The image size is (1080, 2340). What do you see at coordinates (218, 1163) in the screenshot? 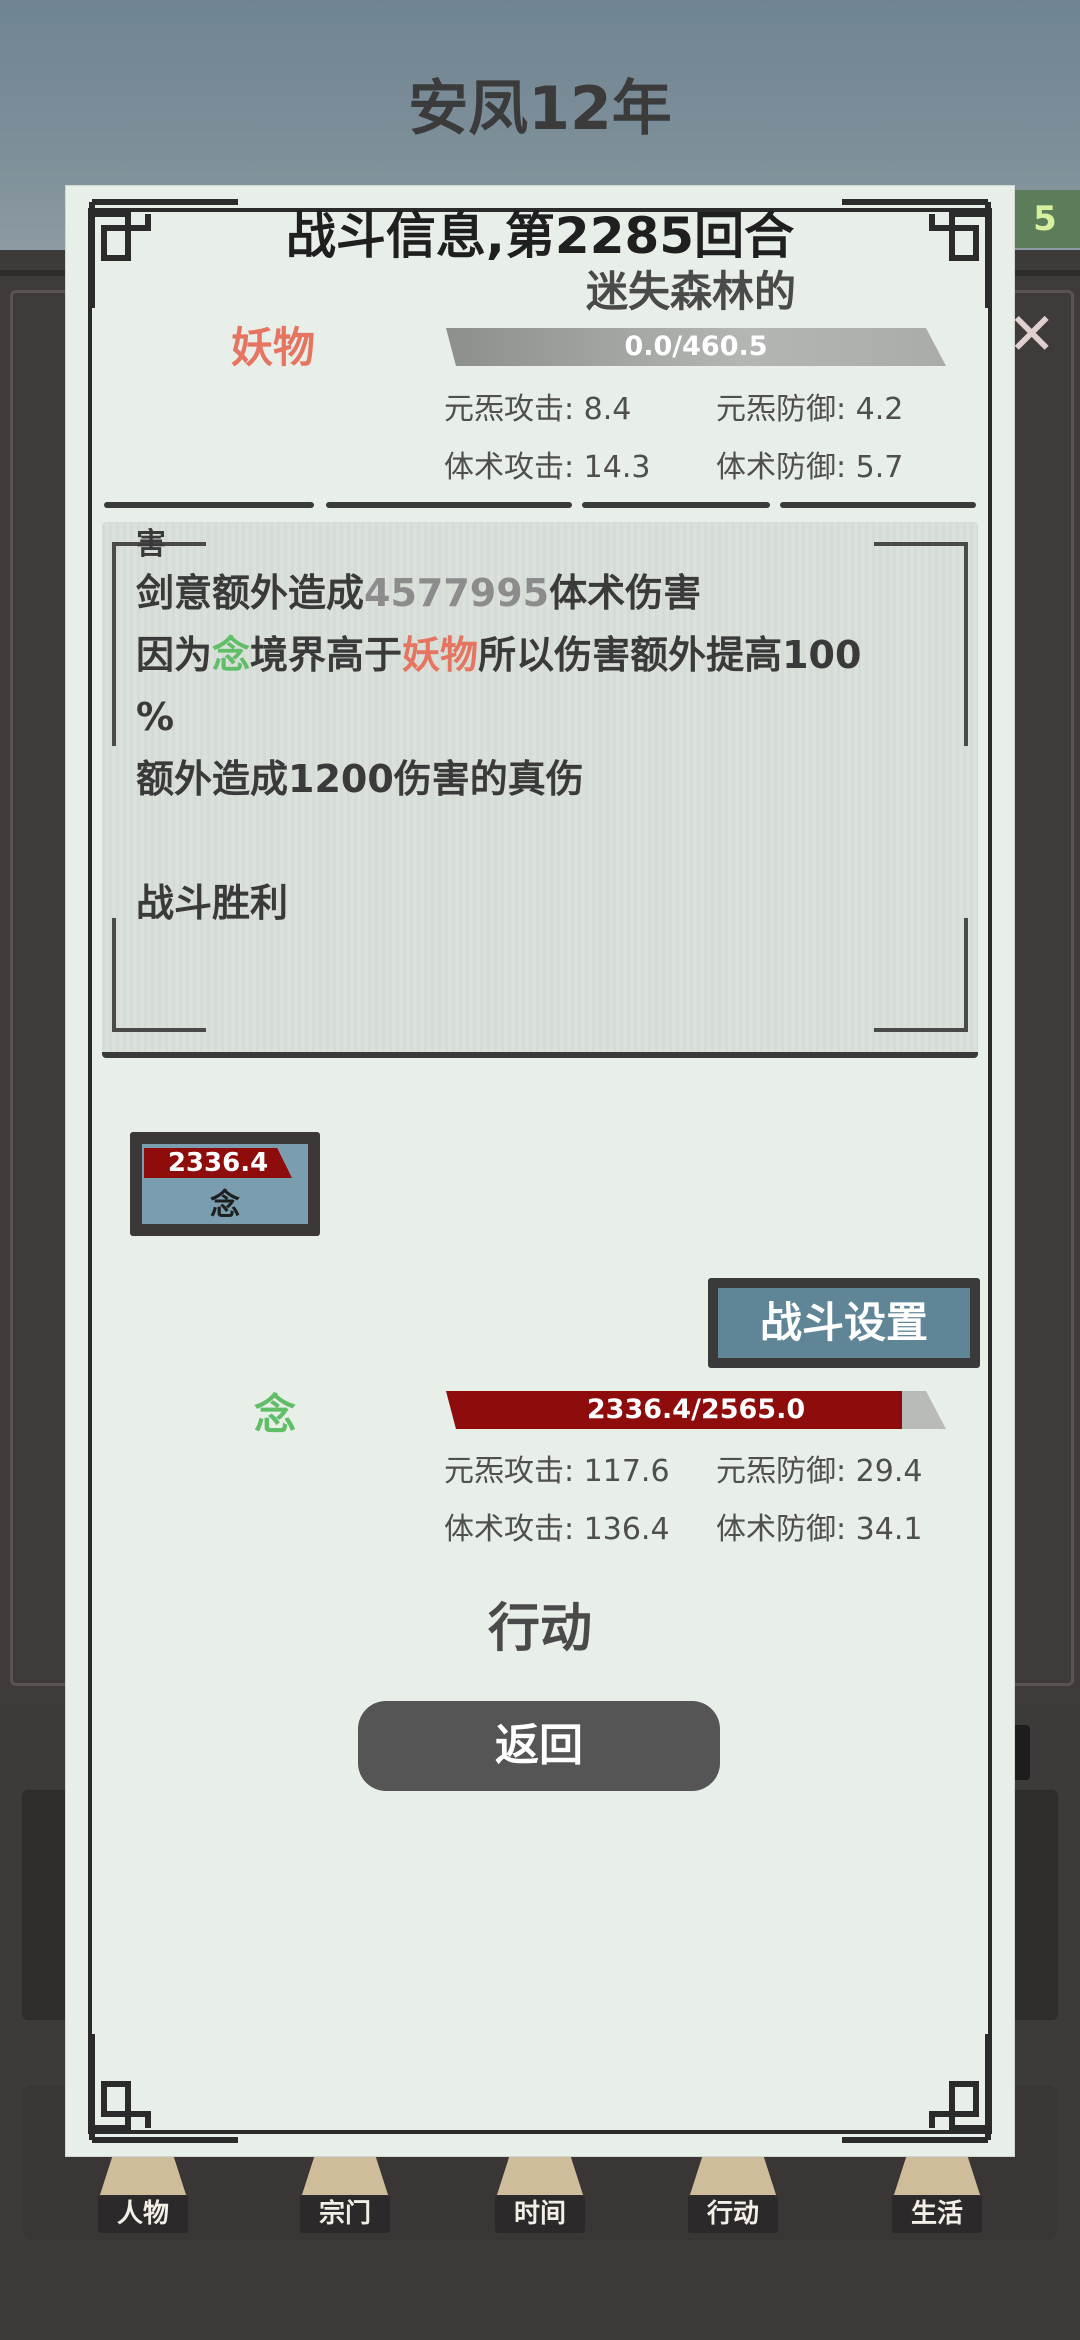
I see `unit-card-hp: 2336.4` at bounding box center [218, 1163].